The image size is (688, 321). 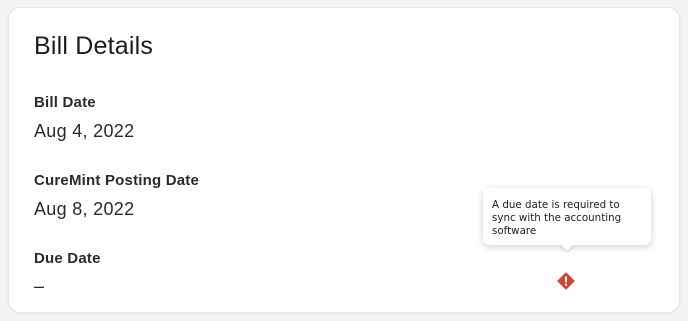 What do you see at coordinates (567, 247) in the screenshot?
I see `tooltip-arrow` at bounding box center [567, 247].